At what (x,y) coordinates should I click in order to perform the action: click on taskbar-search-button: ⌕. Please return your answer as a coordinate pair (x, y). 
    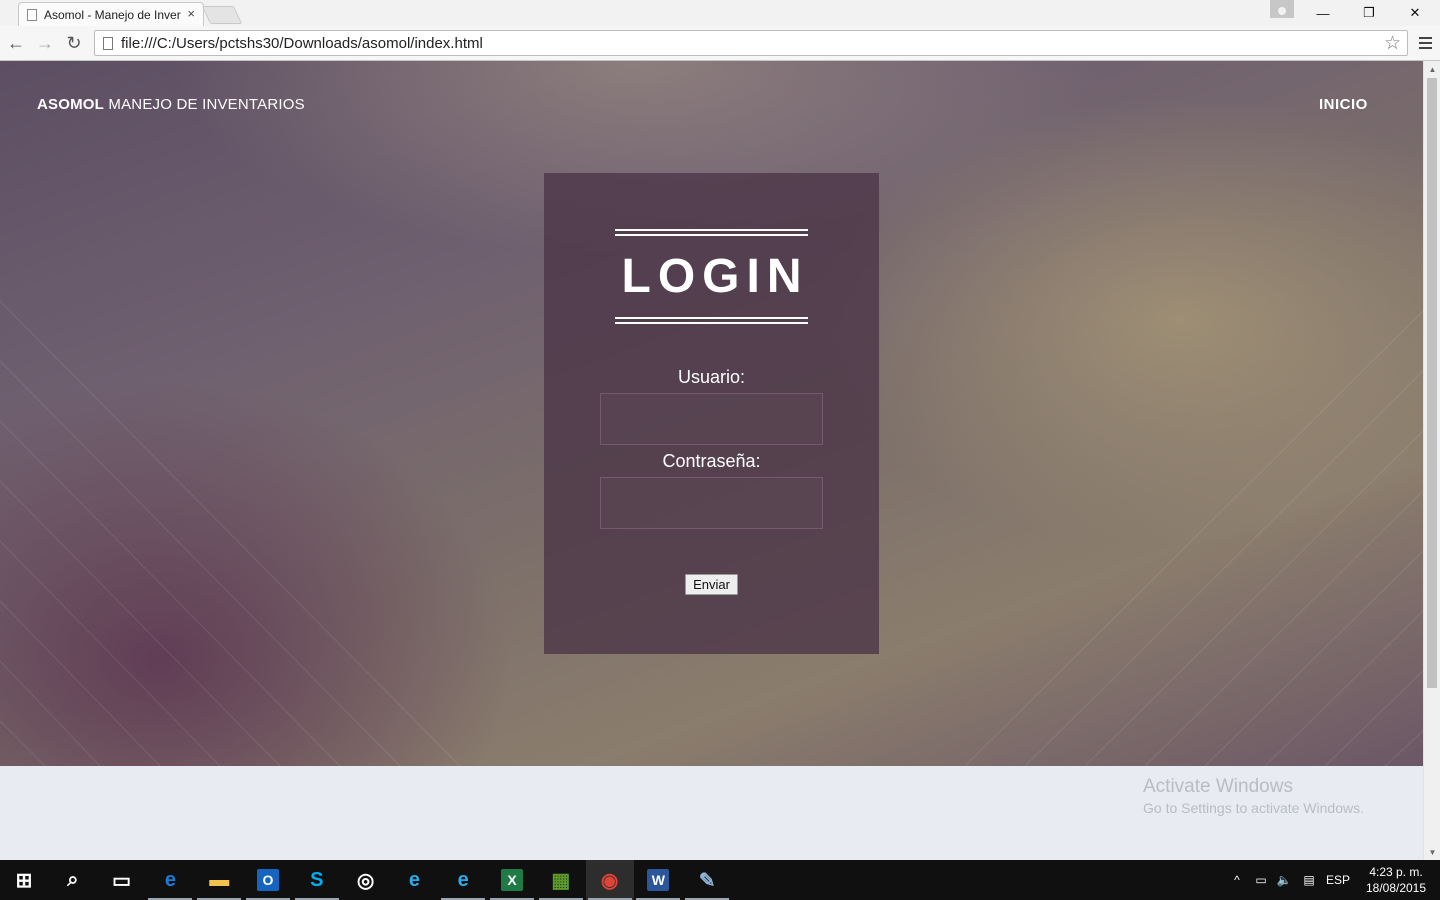
    Looking at the image, I should click on (73, 880).